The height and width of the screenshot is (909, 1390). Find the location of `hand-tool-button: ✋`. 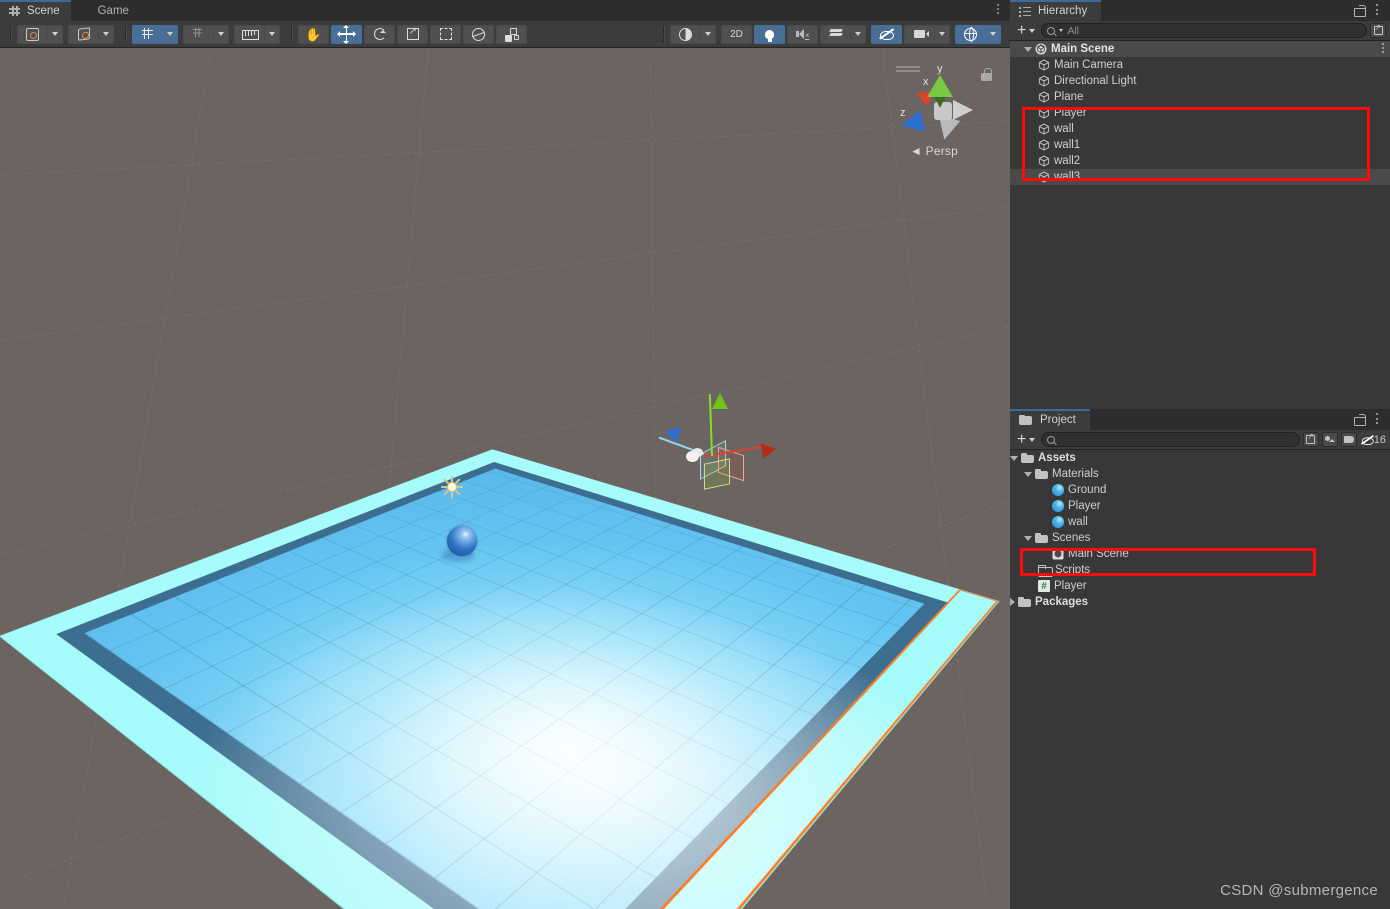

hand-tool-button: ✋ is located at coordinates (313, 34).